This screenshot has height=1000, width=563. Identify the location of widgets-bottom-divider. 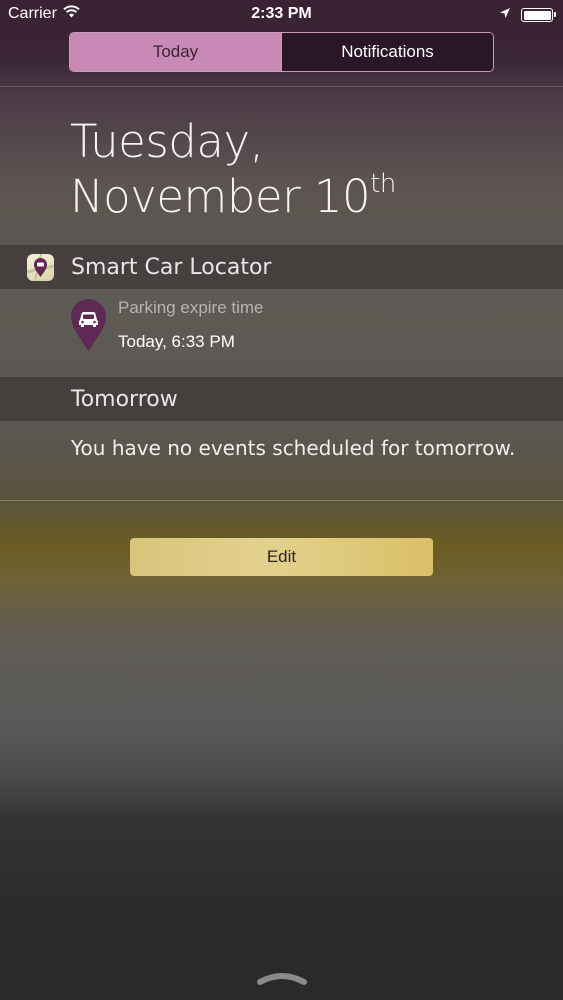
(281, 500).